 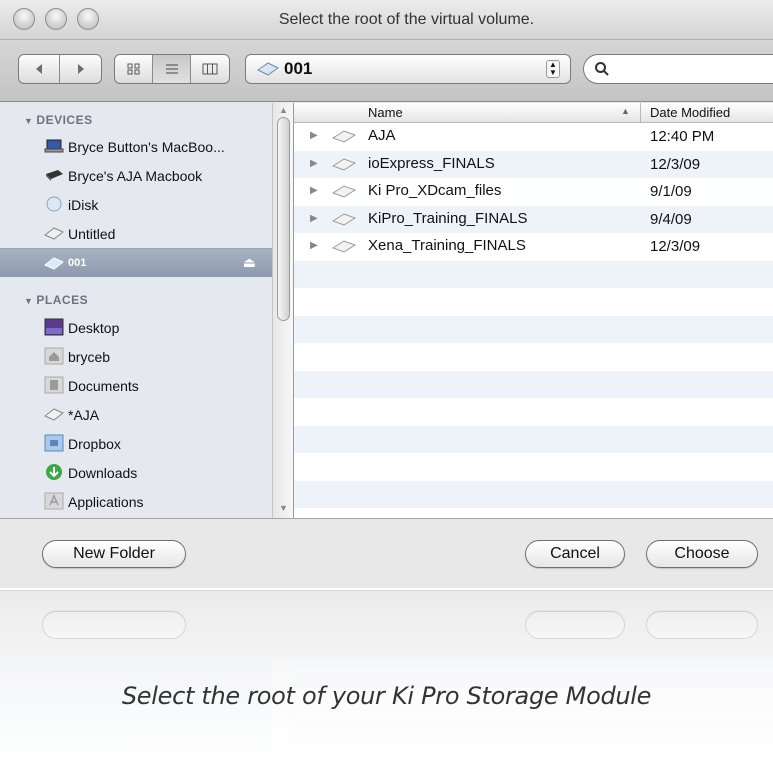 I want to click on file-name: Ki Pro_XDcam_files, so click(x=435, y=190).